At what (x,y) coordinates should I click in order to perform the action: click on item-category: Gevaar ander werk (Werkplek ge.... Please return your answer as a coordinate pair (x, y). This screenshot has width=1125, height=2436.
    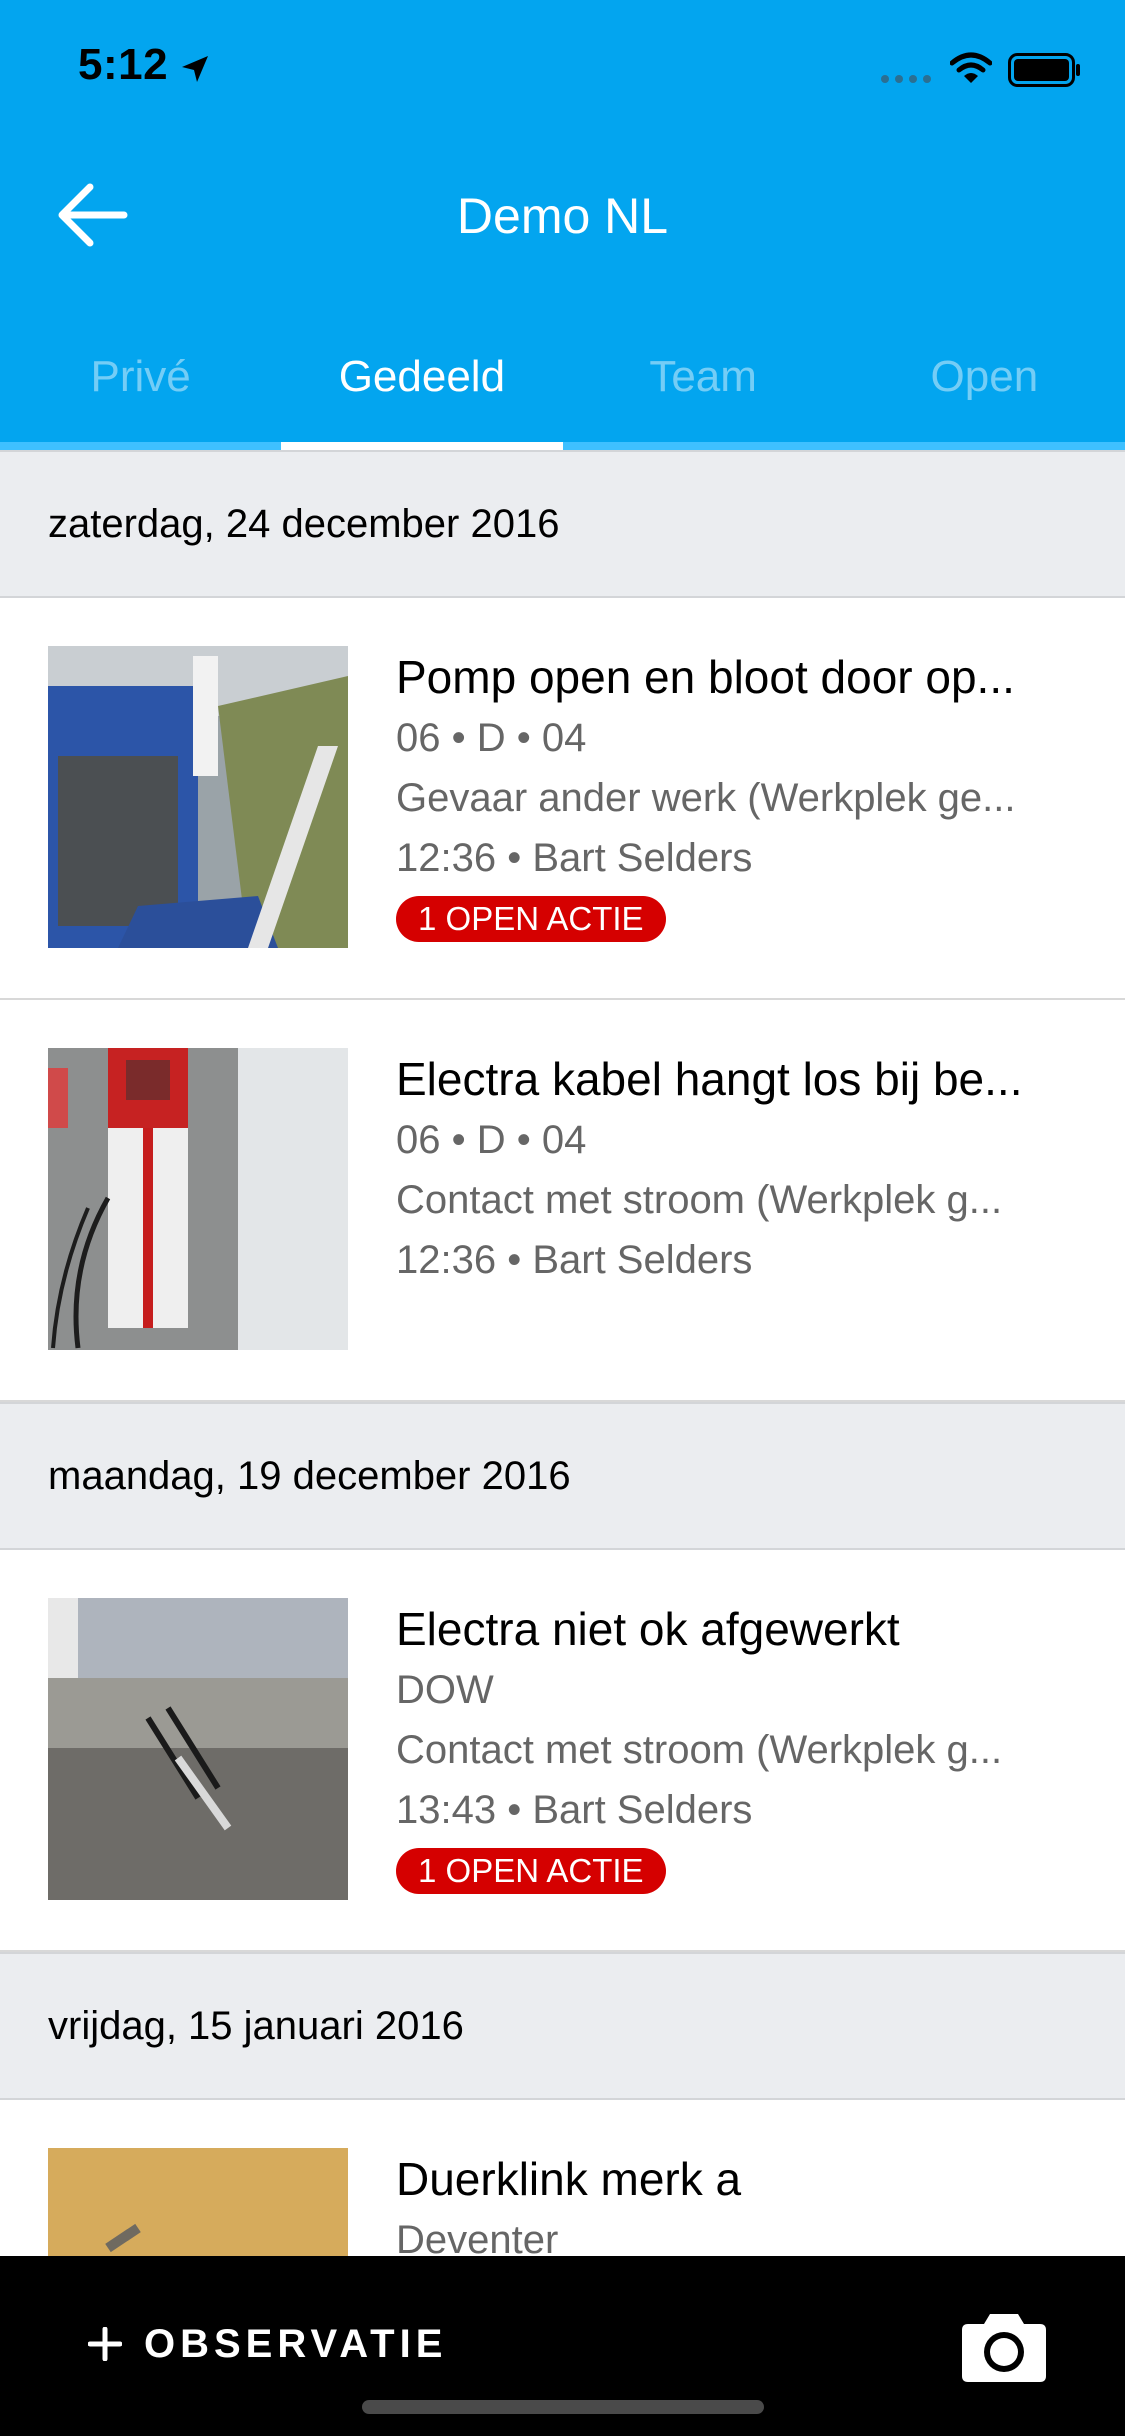
    Looking at the image, I should click on (706, 798).